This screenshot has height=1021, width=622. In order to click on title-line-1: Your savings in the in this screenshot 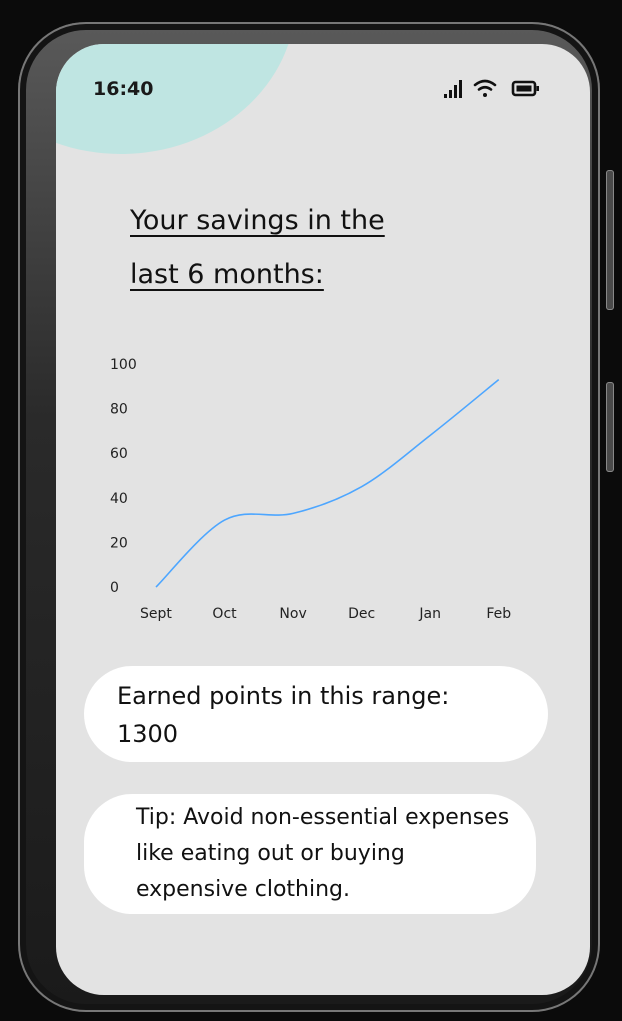, I will do `click(257, 220)`.